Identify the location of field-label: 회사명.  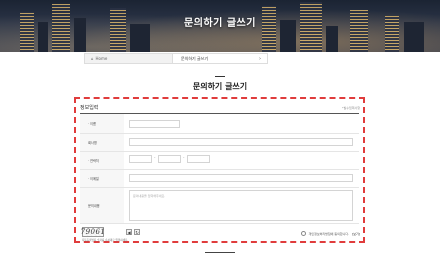
(102, 142).